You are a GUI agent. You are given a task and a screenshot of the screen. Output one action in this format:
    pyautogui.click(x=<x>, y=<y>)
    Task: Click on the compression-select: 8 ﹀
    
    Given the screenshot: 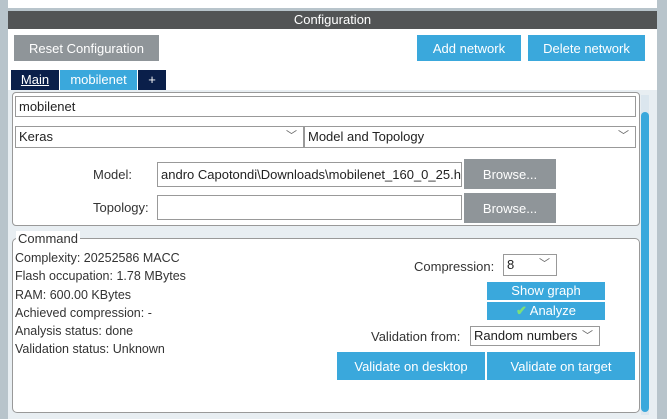 What is the action you would take?
    pyautogui.click(x=530, y=265)
    